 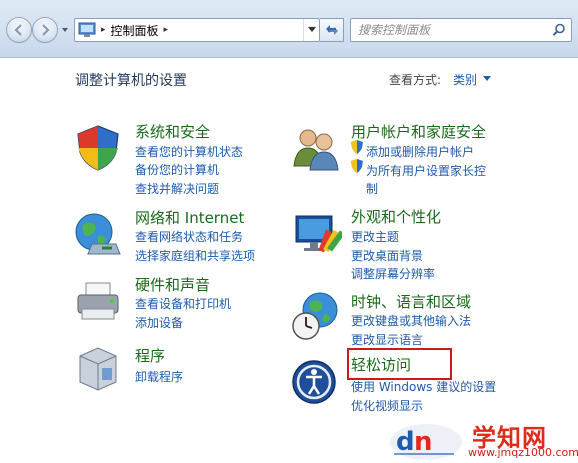 I want to click on link-adjust-resolution: 调整屏幕分辨率, so click(x=393, y=273).